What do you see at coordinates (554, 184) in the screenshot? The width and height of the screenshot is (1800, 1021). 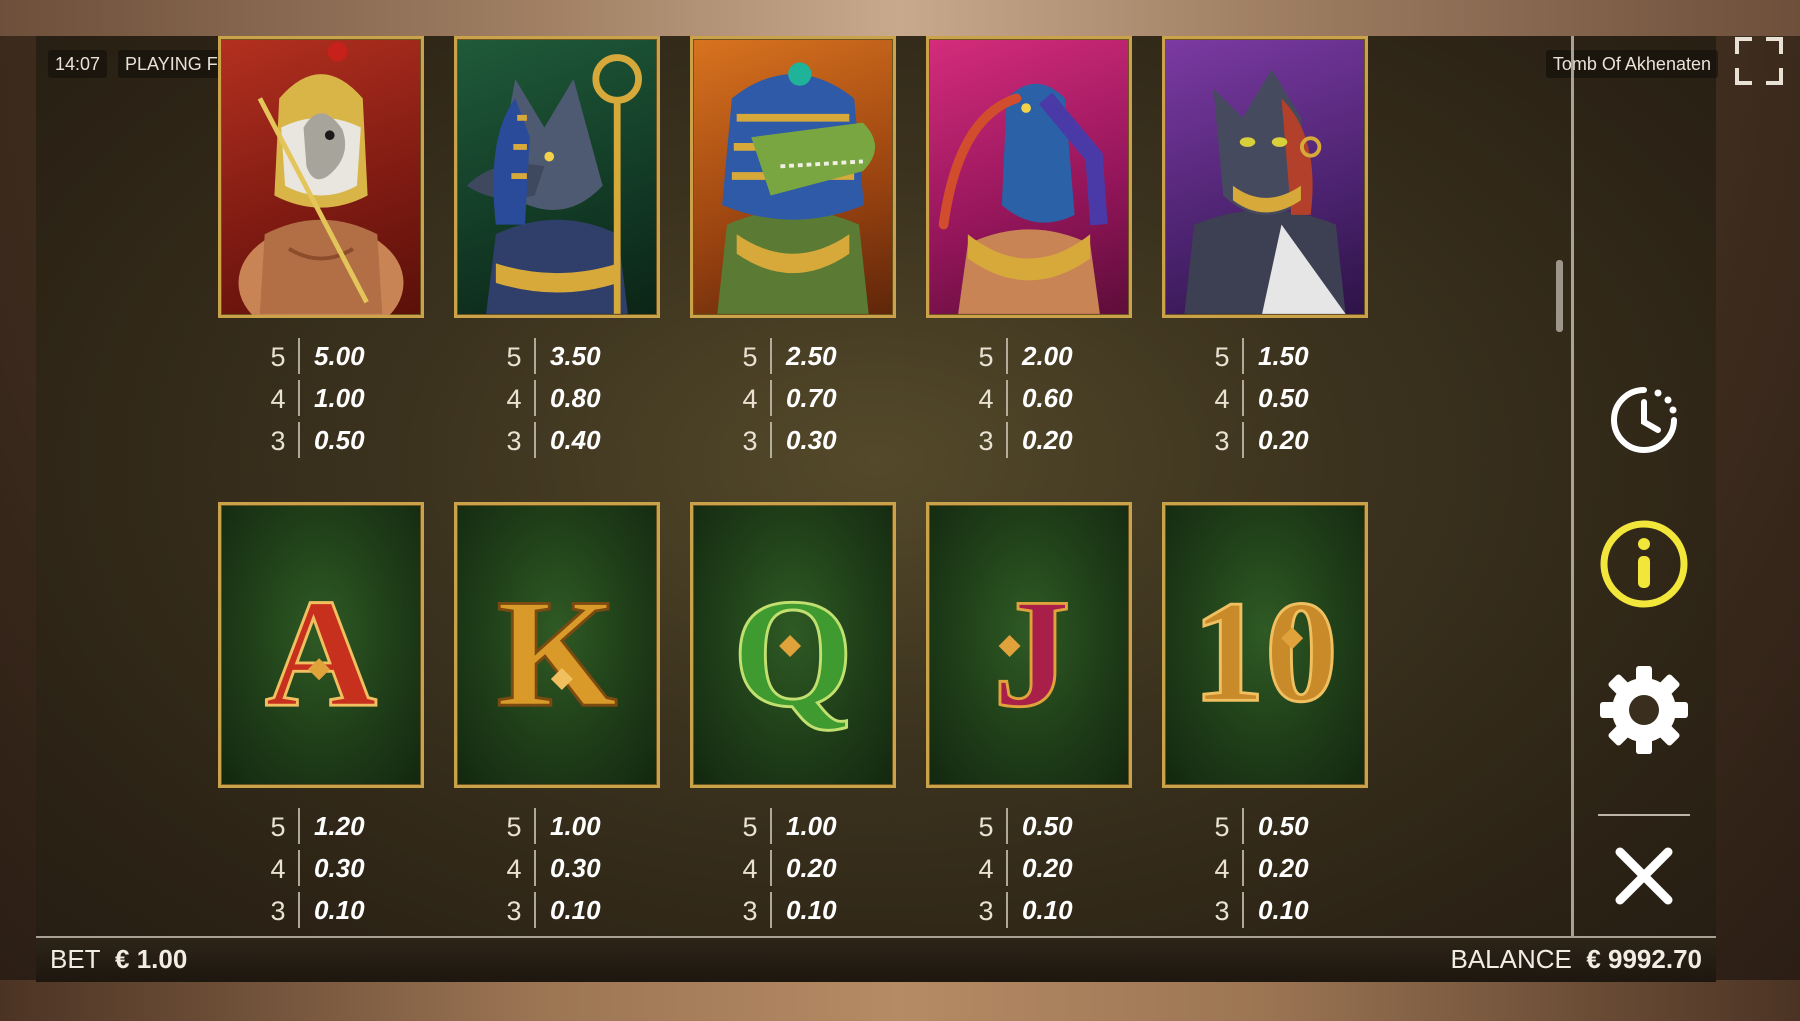 I see `anubis-symbol-art` at bounding box center [554, 184].